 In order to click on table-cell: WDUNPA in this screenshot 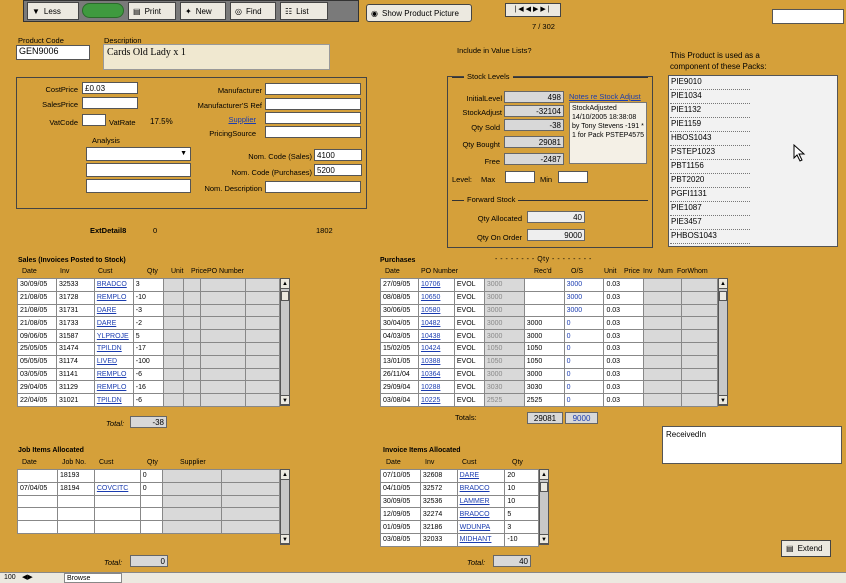, I will do `click(481, 527)`.